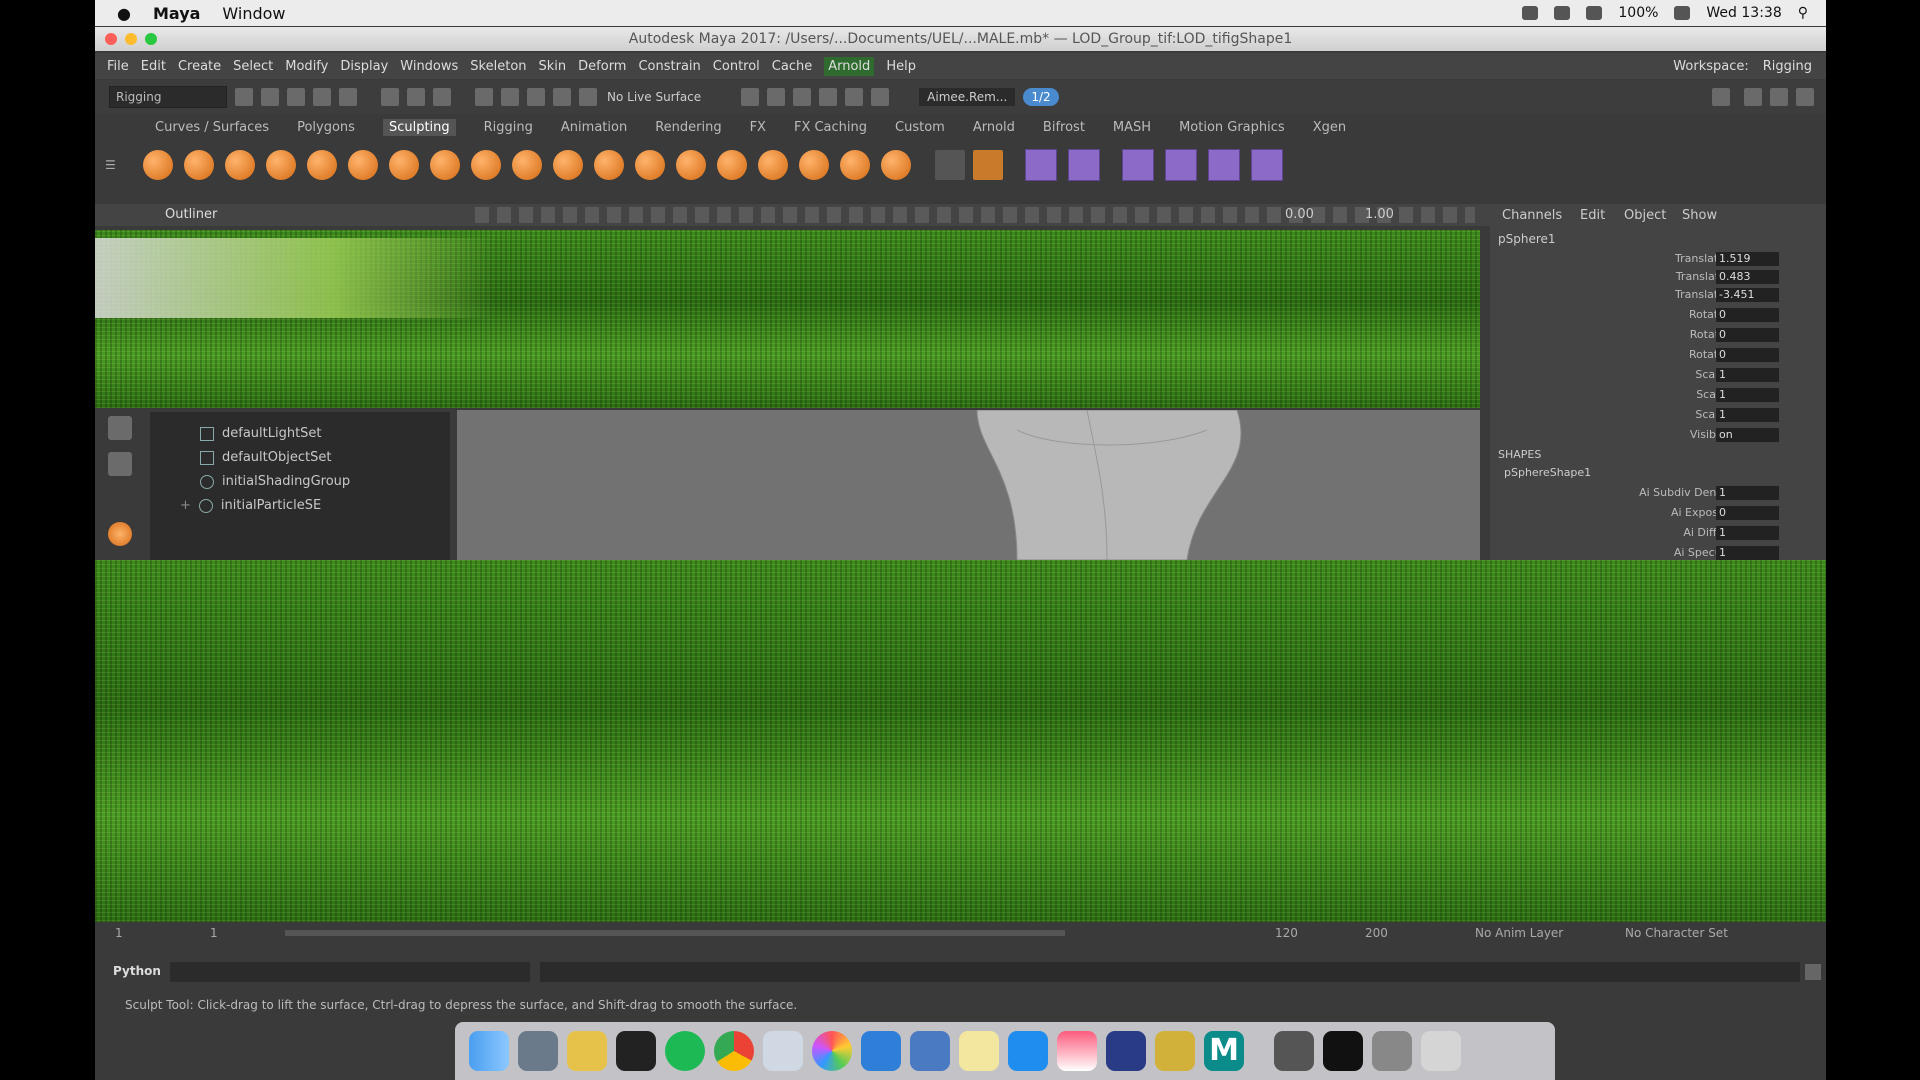  What do you see at coordinates (776, 97) in the screenshot?
I see `ipr-render-icon` at bounding box center [776, 97].